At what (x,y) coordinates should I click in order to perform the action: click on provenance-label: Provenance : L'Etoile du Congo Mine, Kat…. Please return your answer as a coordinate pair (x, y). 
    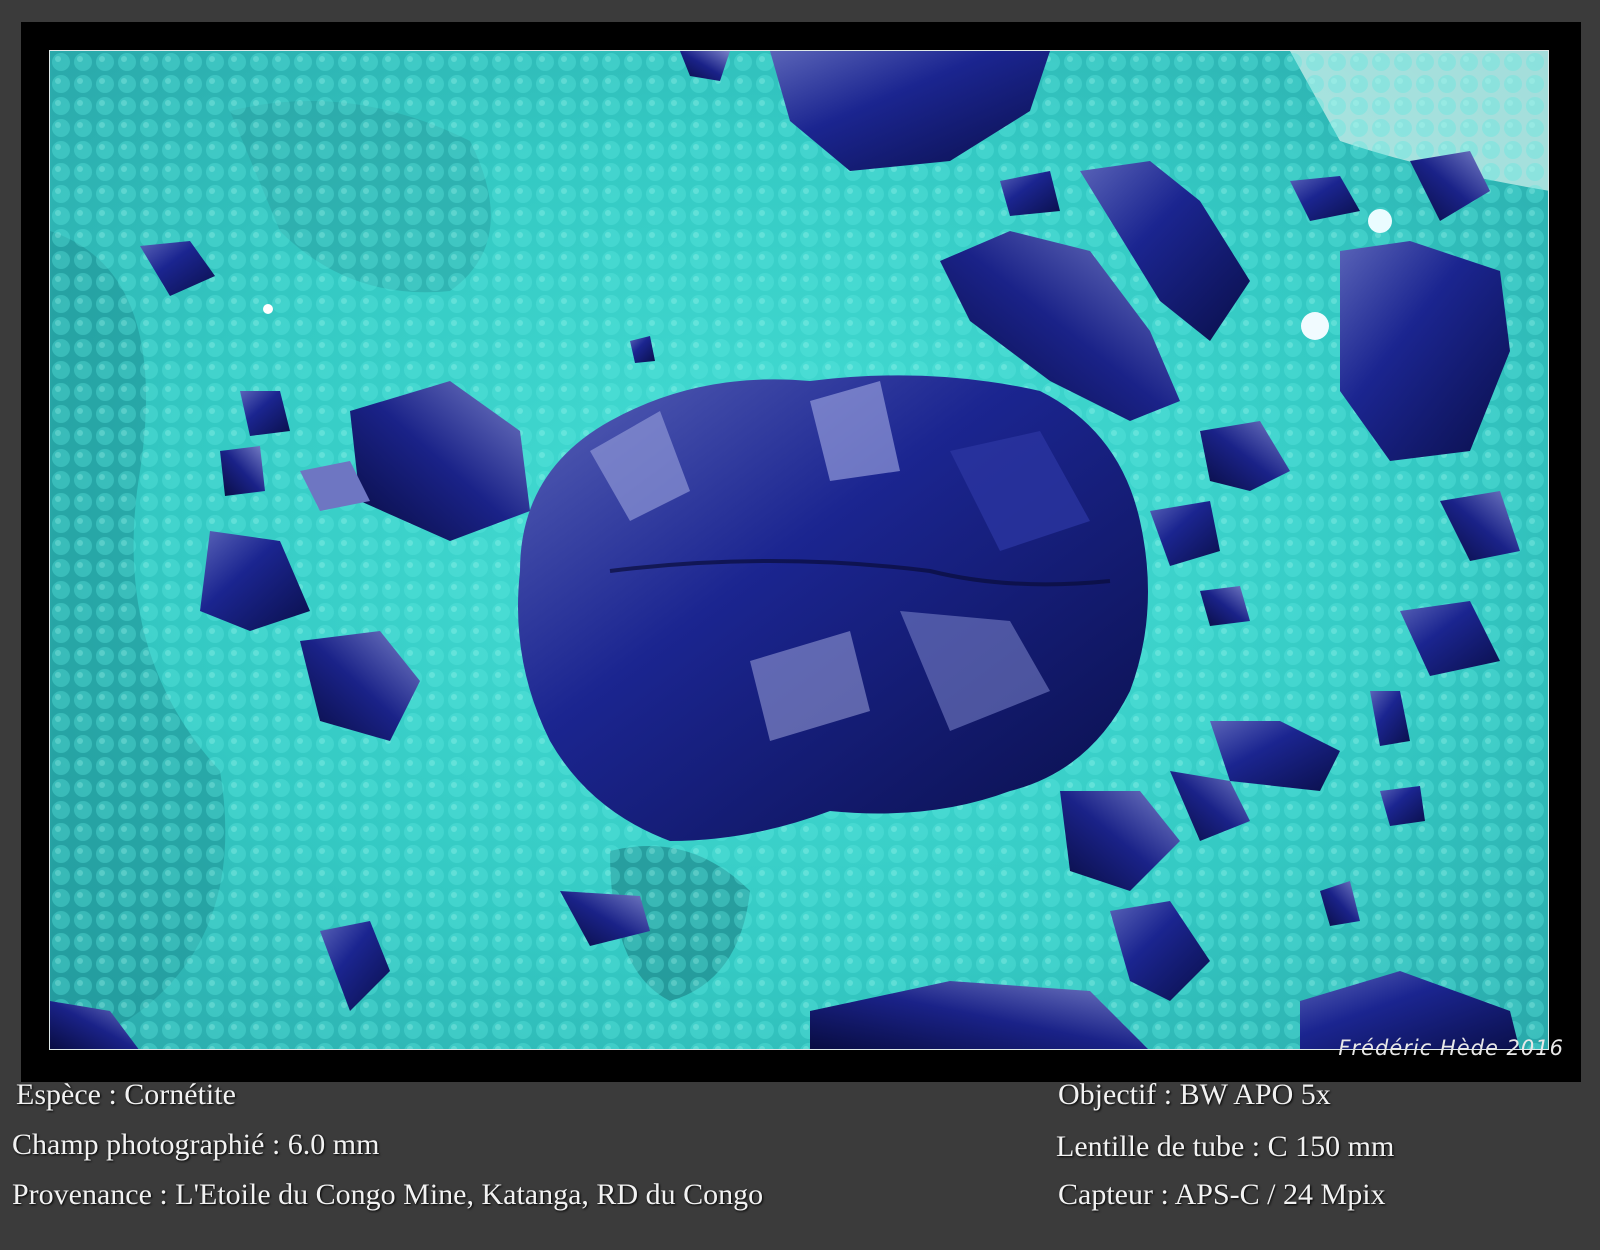
    Looking at the image, I should click on (388, 1194).